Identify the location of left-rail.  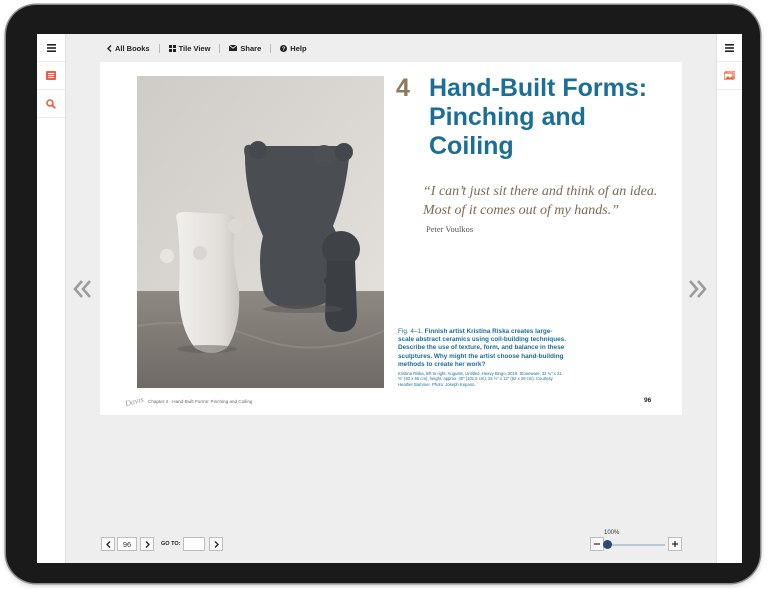
(51, 298).